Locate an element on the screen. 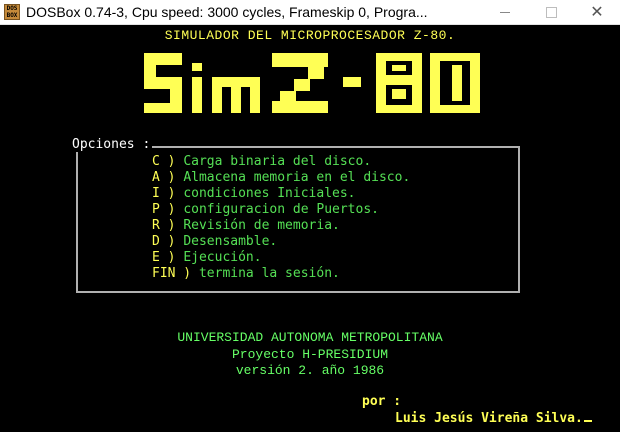  menu-key: C is located at coordinates (156, 161).